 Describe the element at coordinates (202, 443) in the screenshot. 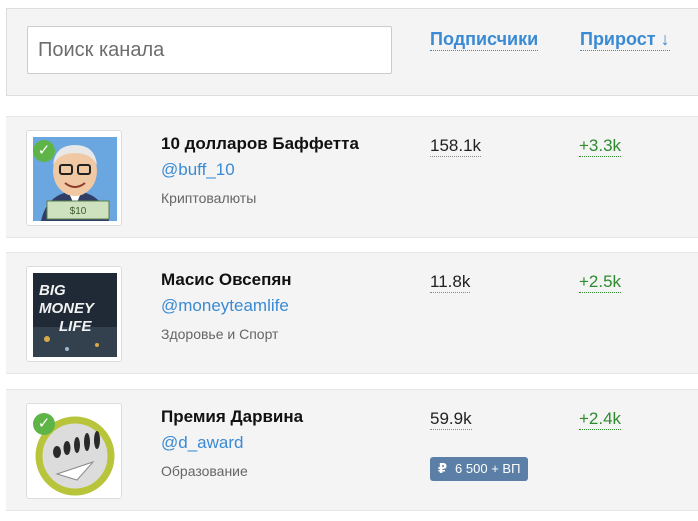

I see `channel-handle-link: @d_award` at that location.